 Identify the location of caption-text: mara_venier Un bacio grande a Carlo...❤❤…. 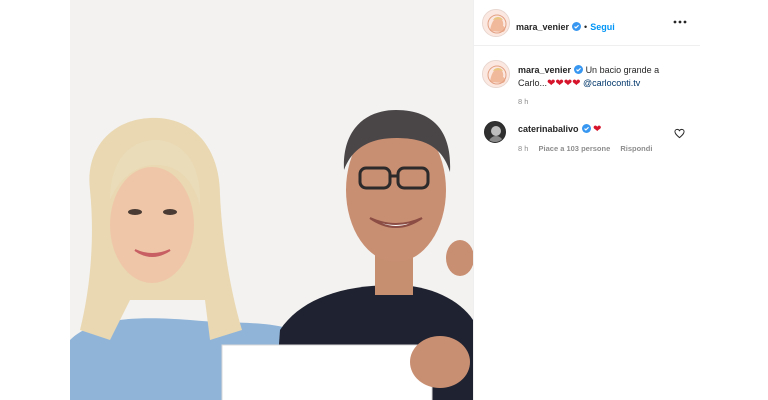
(603, 77).